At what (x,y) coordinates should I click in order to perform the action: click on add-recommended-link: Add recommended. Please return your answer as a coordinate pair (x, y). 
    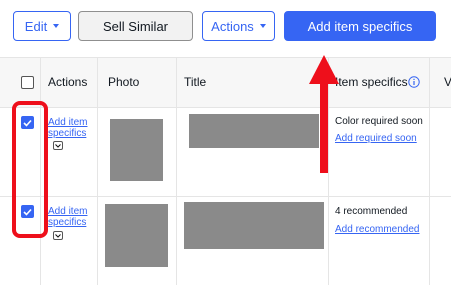
    Looking at the image, I should click on (377, 229).